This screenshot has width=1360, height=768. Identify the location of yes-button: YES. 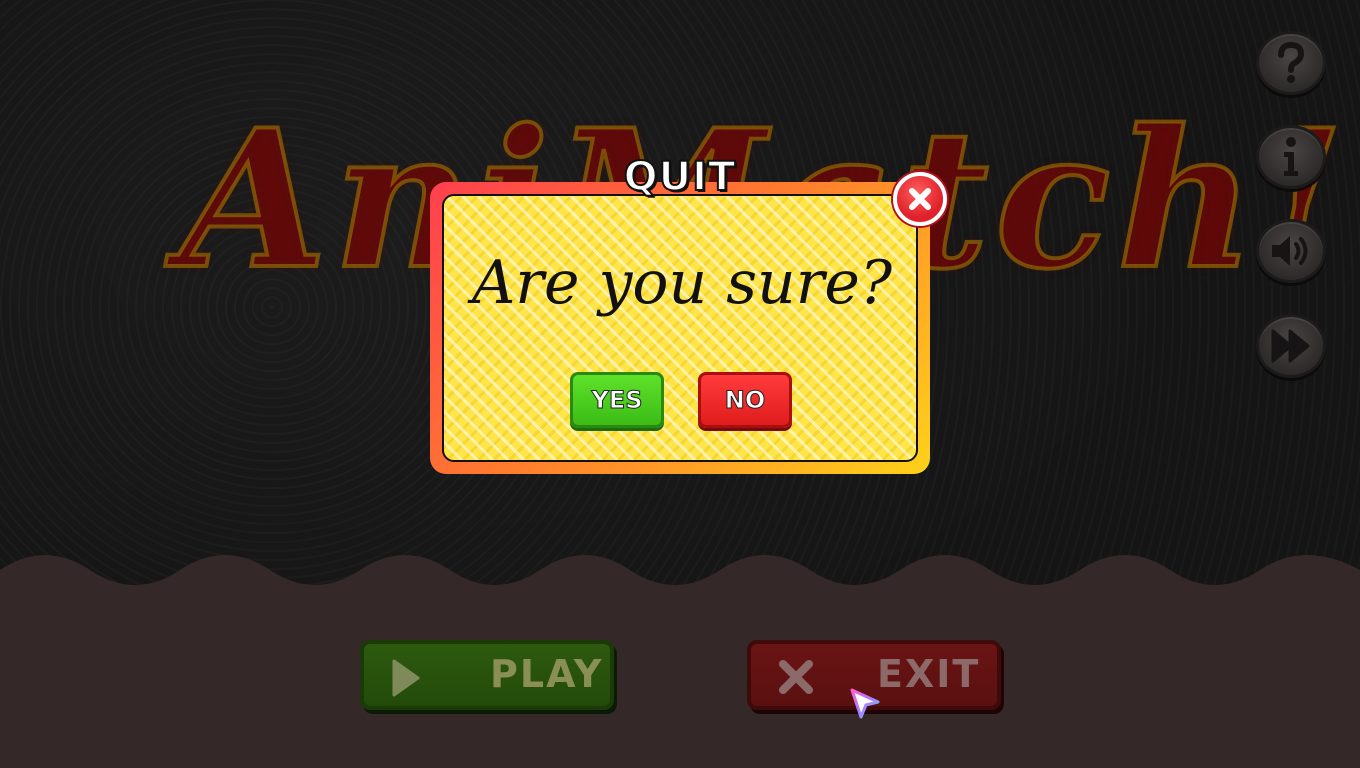
(617, 400).